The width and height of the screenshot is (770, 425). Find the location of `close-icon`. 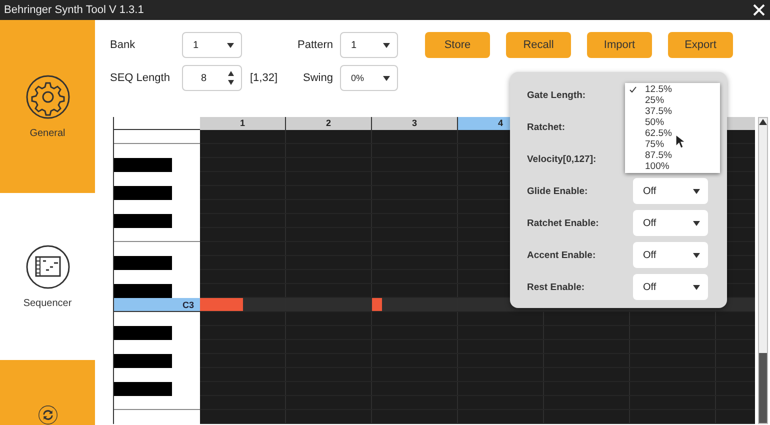

close-icon is located at coordinates (759, 10).